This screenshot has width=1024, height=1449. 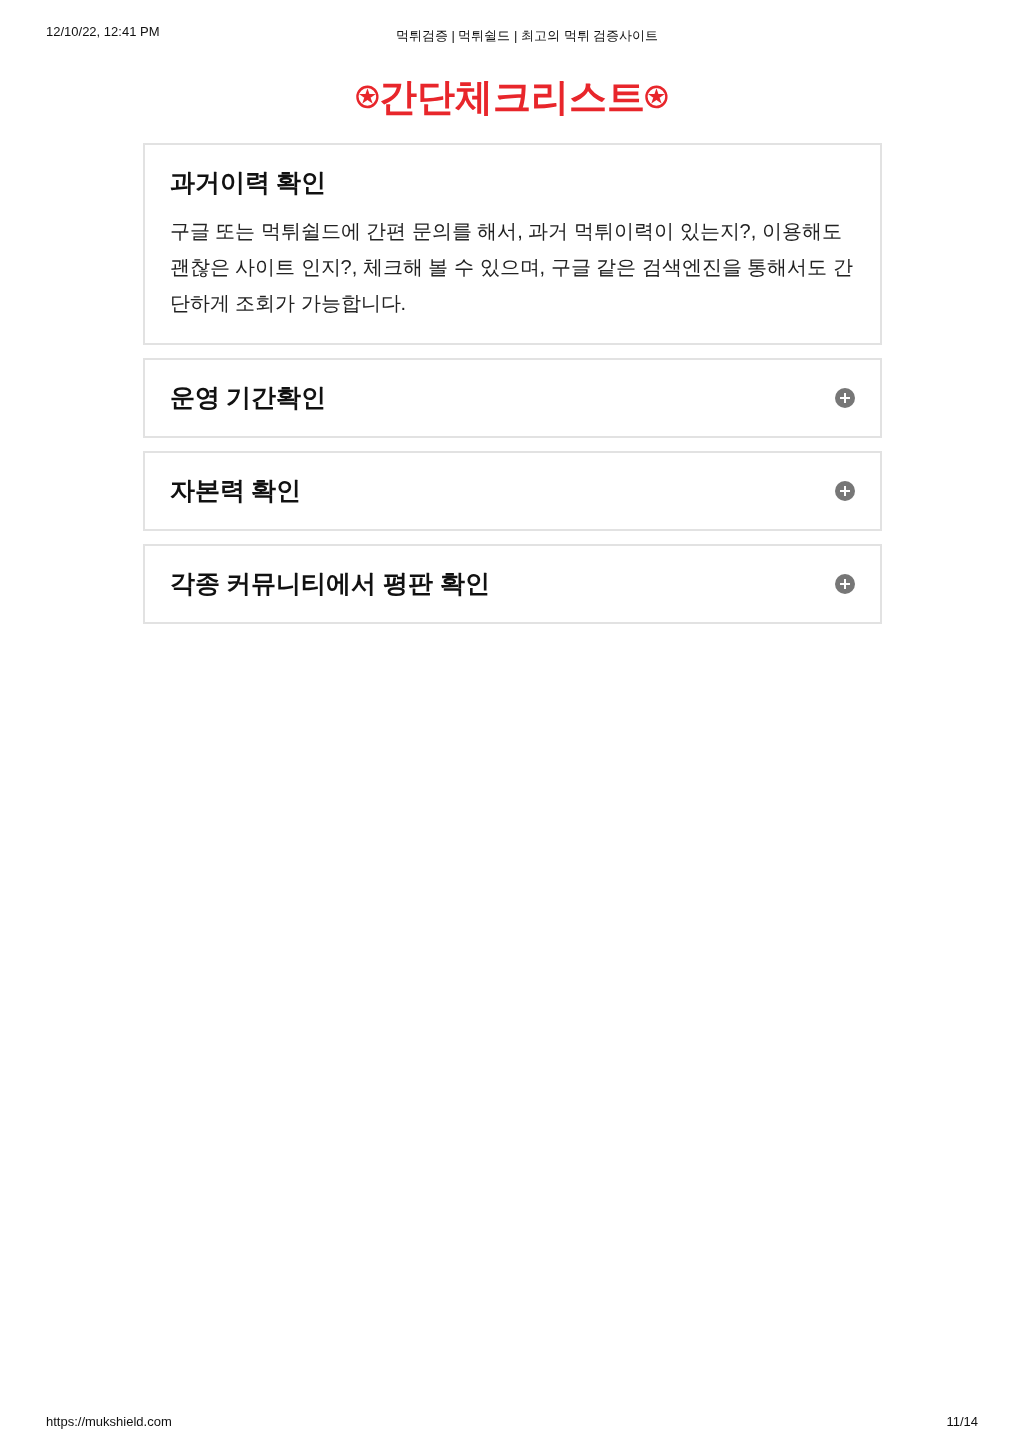 What do you see at coordinates (330, 584) in the screenshot?
I see `accordion-title: 각종 커뮤니티에서 평판 확인` at bounding box center [330, 584].